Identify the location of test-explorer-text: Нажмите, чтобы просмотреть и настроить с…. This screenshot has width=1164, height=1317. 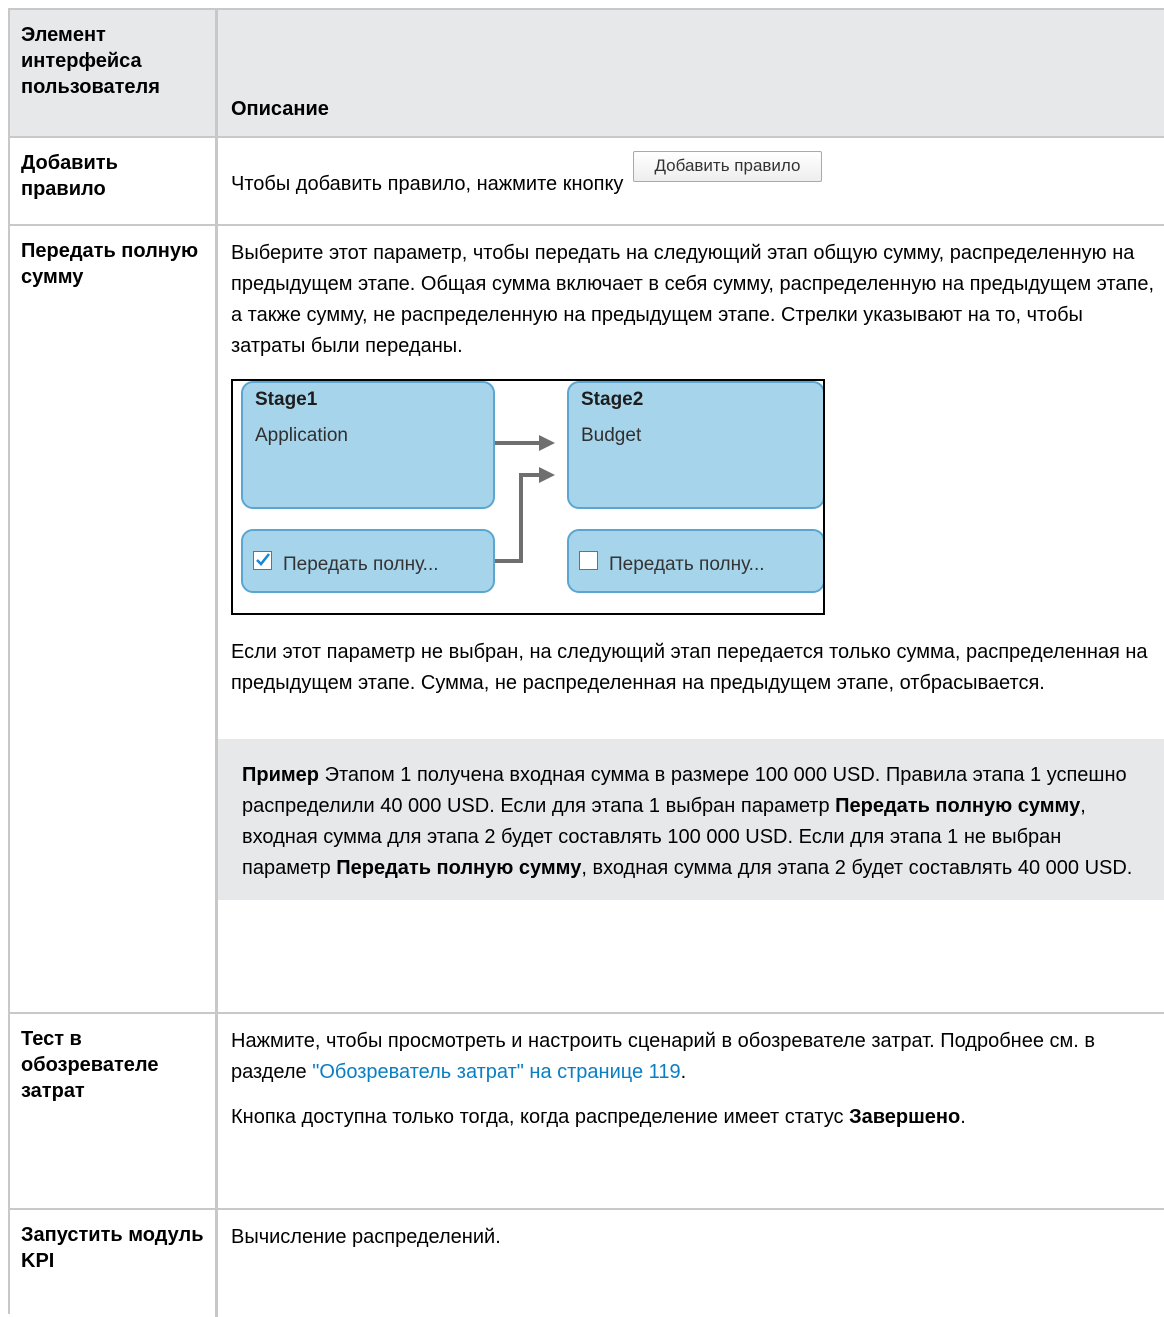
(692, 1057).